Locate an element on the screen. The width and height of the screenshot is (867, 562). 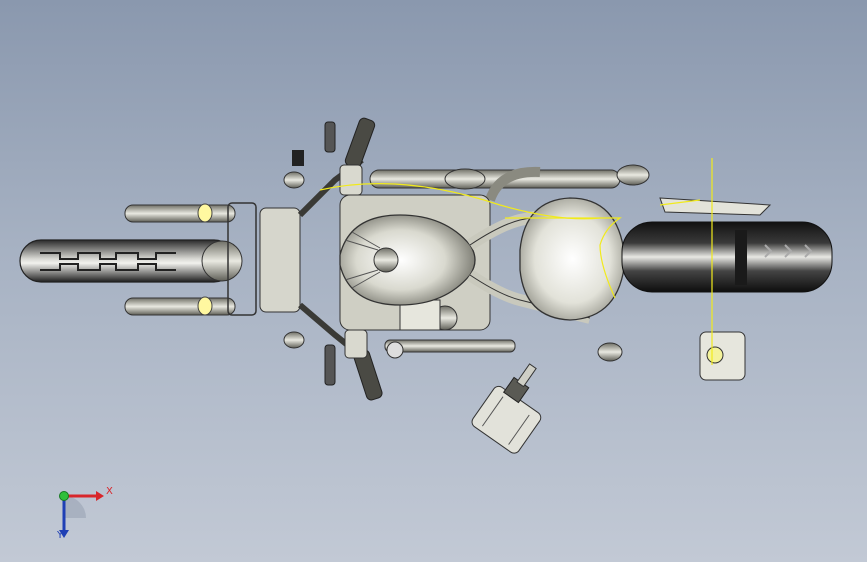
loose-part-bottle is located at coordinates (516, 405).